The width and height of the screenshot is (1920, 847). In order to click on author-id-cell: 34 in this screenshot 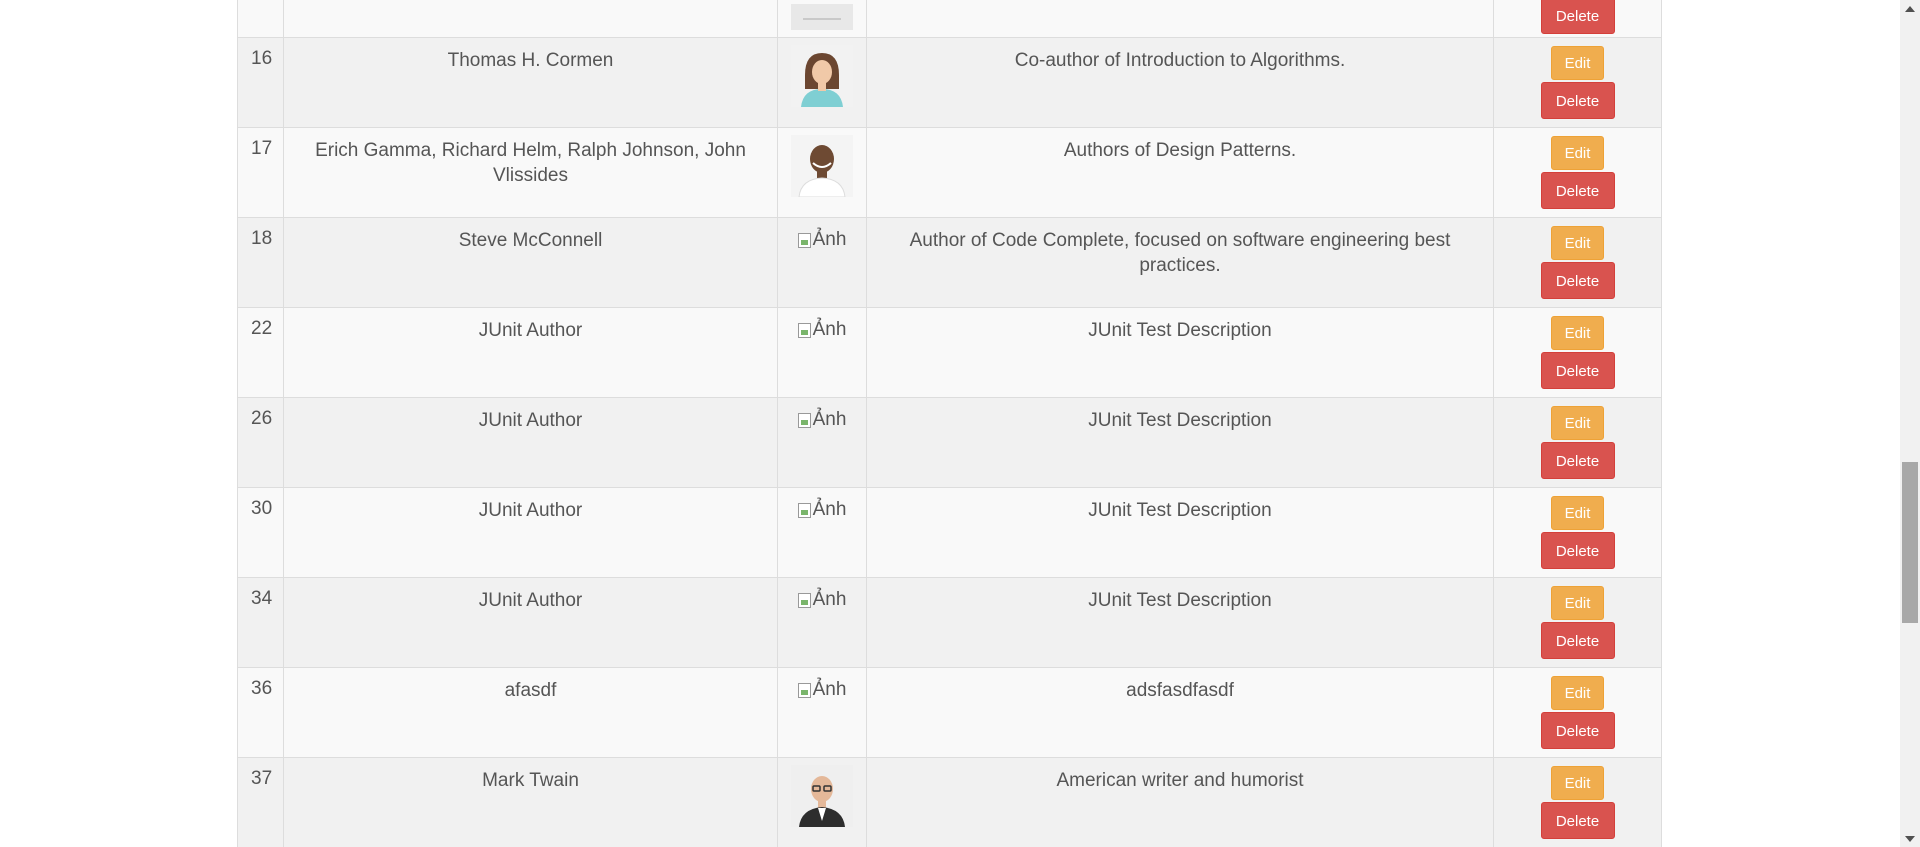, I will do `click(260, 622)`.